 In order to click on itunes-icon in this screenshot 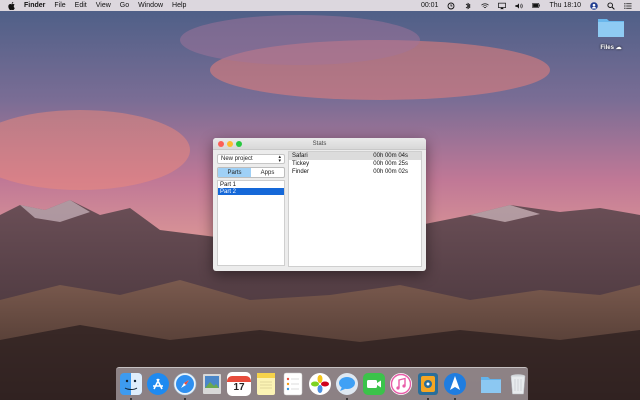, I will do `click(401, 384)`.